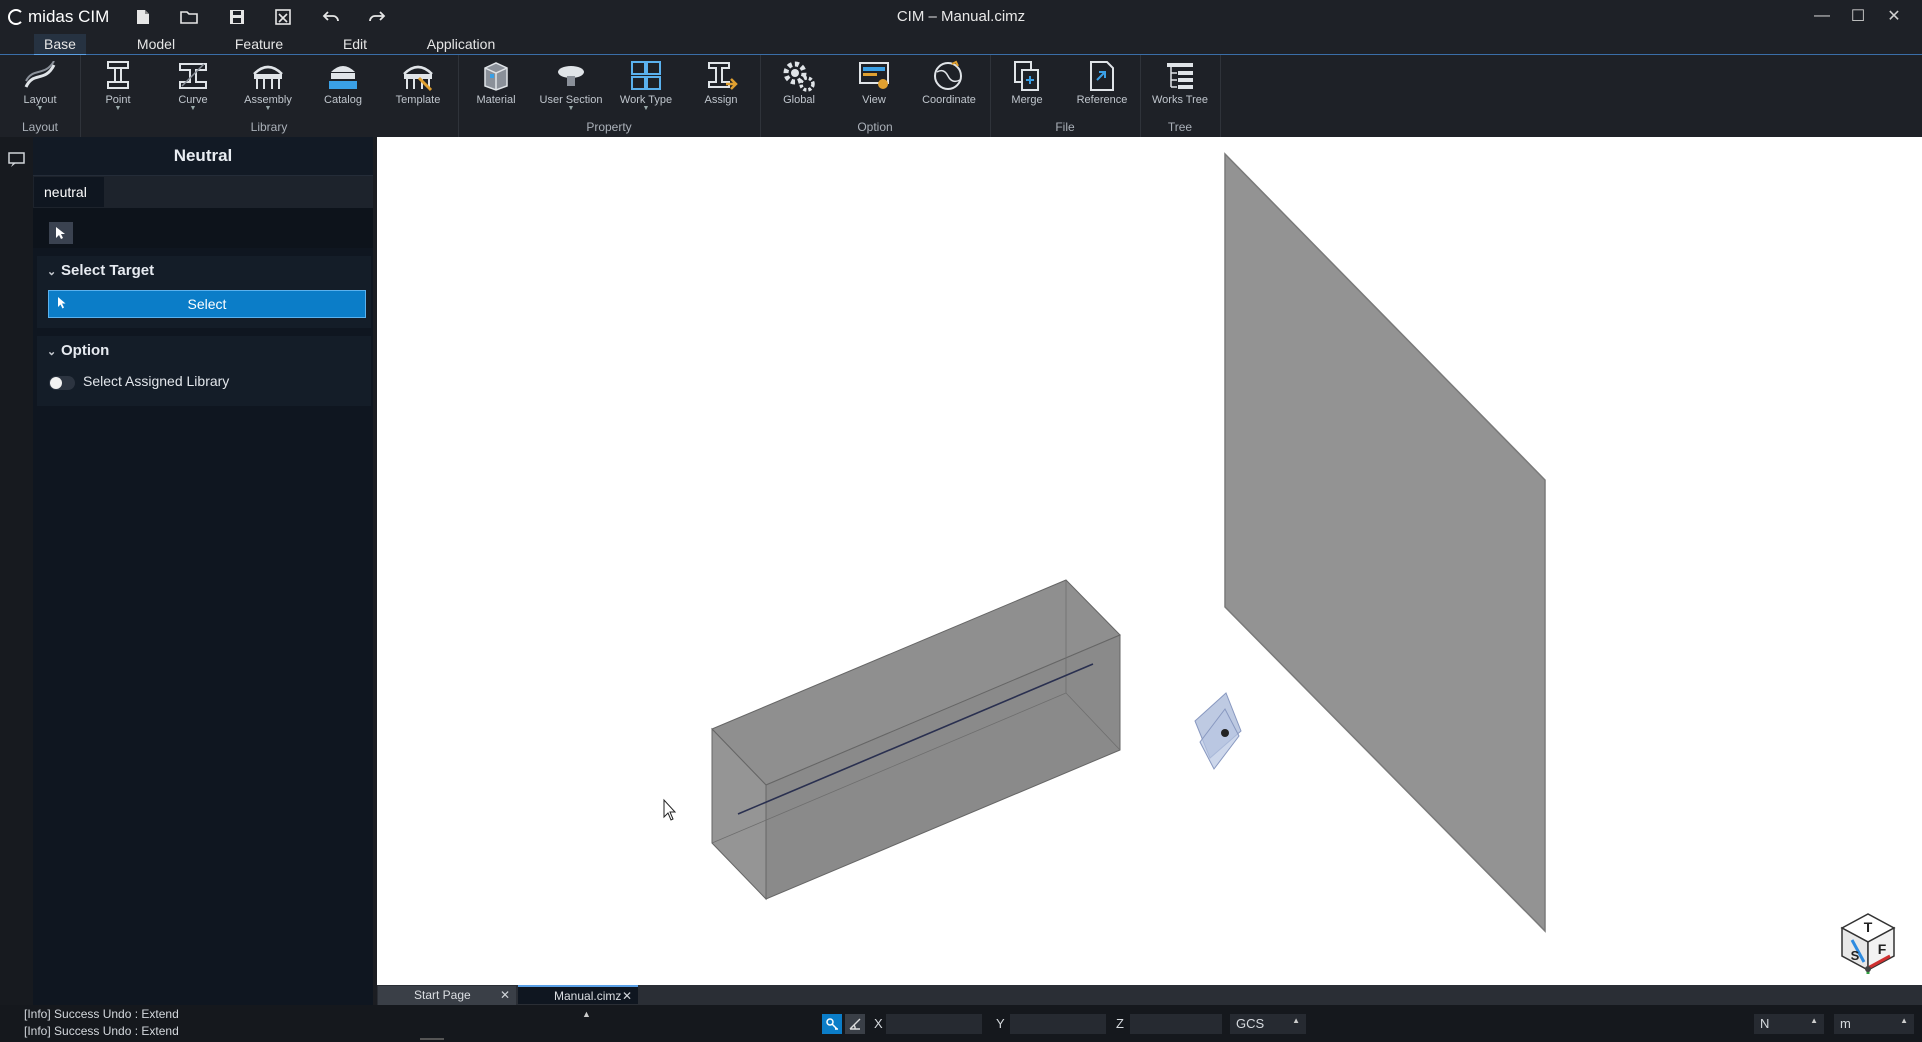  I want to click on ribbon-button-label: Catalog, so click(343, 100).